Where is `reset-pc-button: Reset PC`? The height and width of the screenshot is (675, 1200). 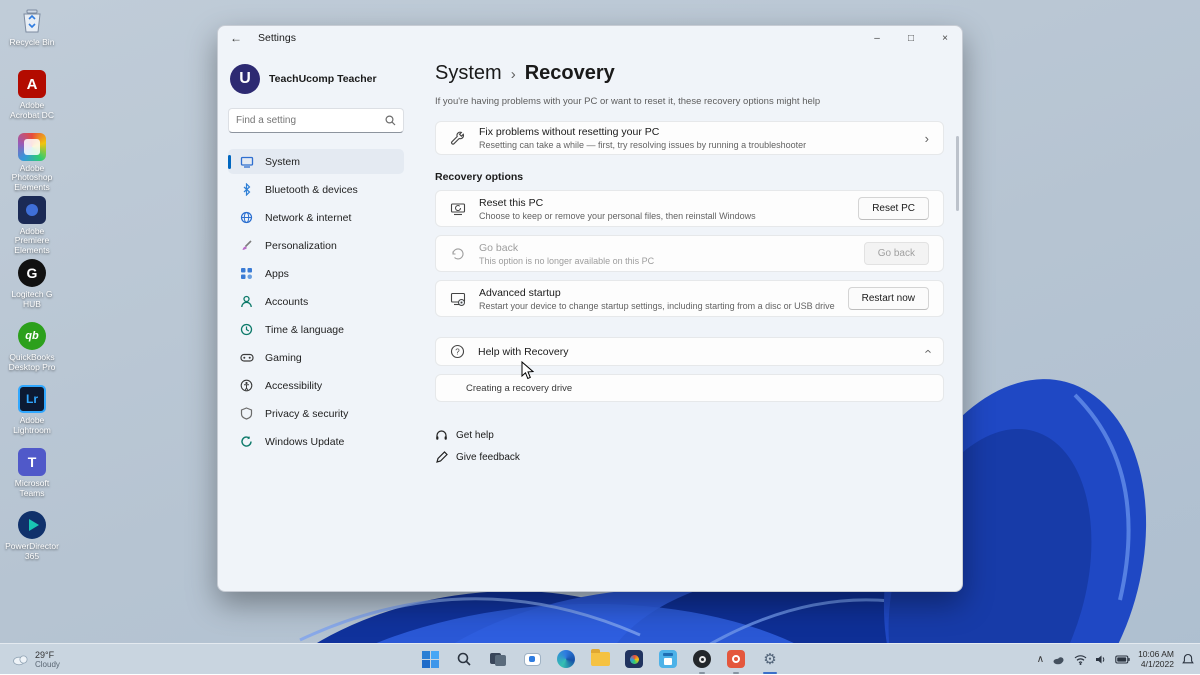
reset-pc-button: Reset PC is located at coordinates (893, 208).